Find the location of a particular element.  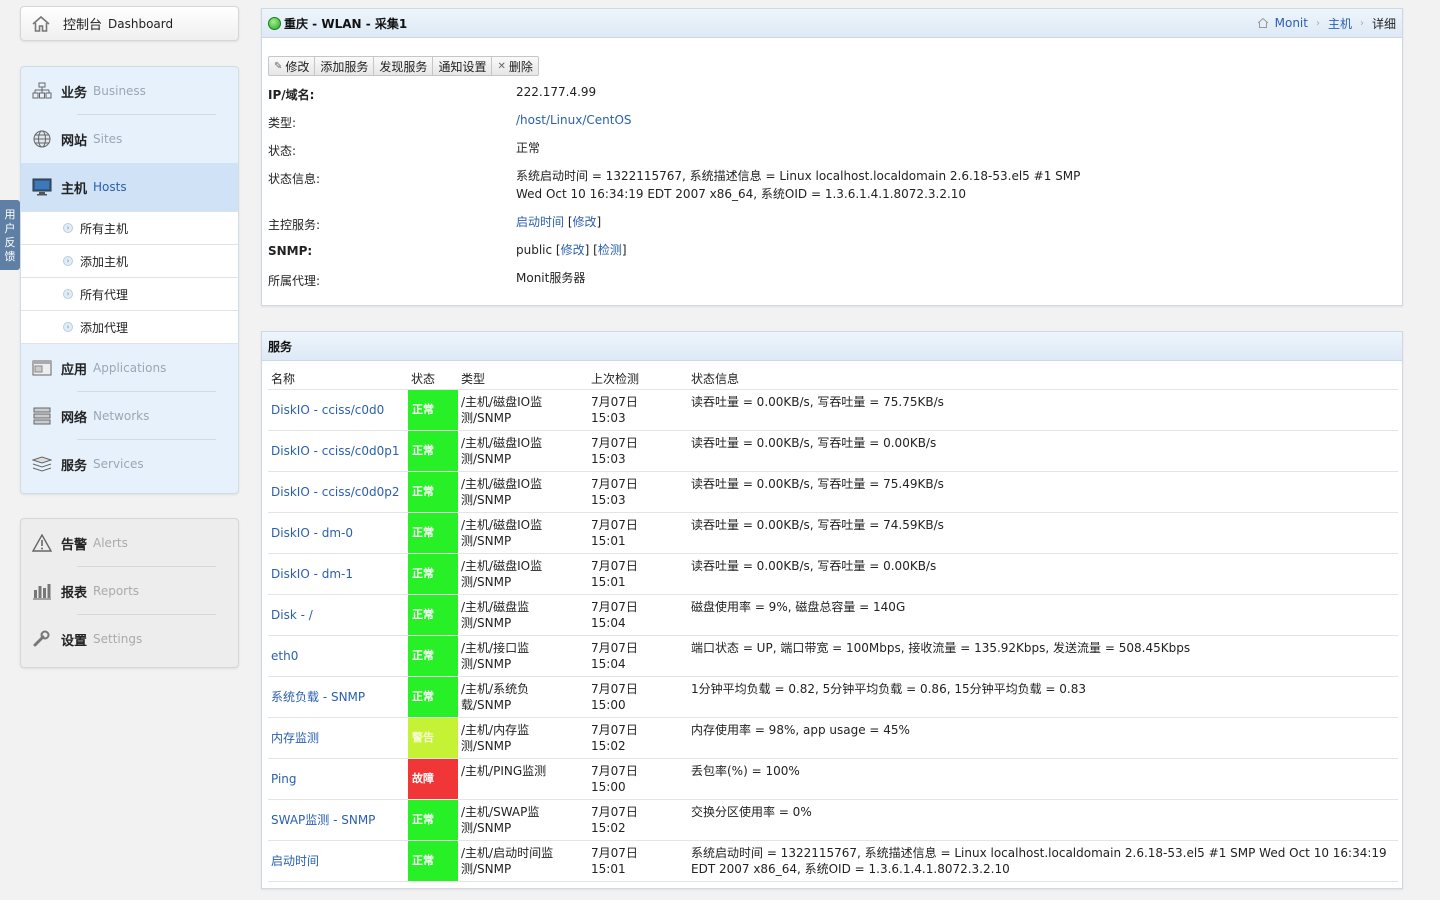

type-link: /host/Linux/CentOS is located at coordinates (574, 120).